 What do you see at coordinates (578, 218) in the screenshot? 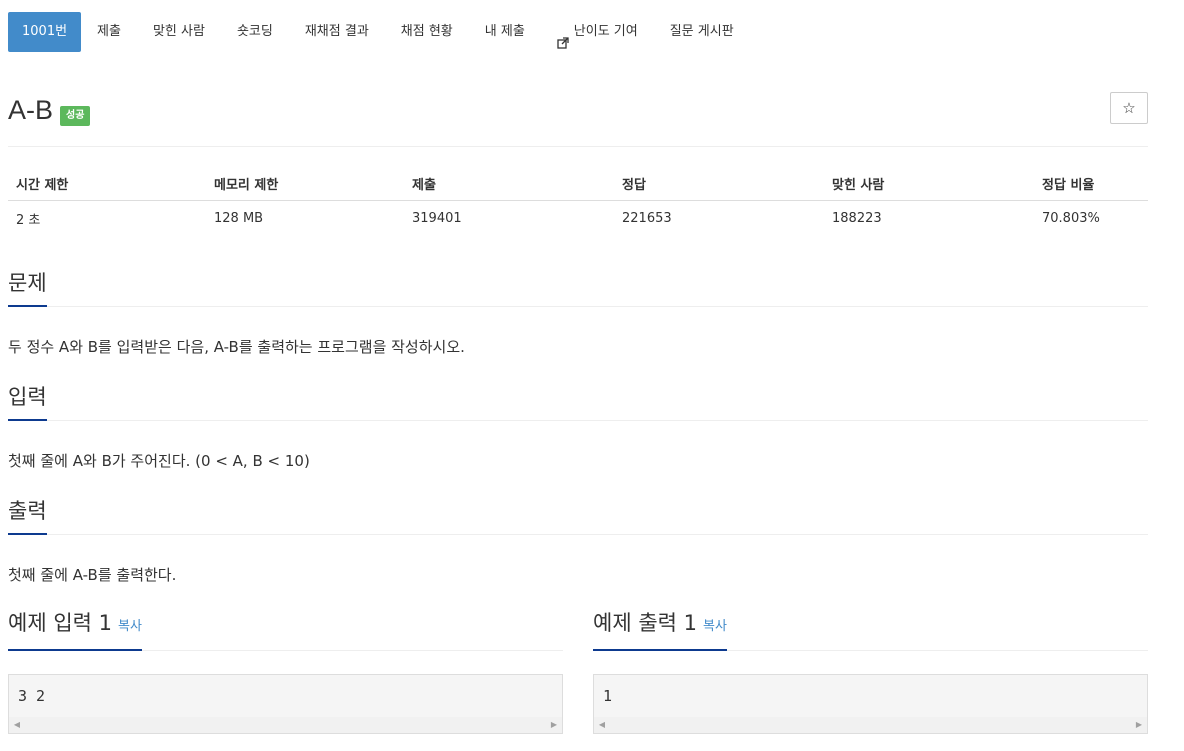
I see `info-value-row: 2 초 128 MB 319401 221653 188223 70.803%` at bounding box center [578, 218].